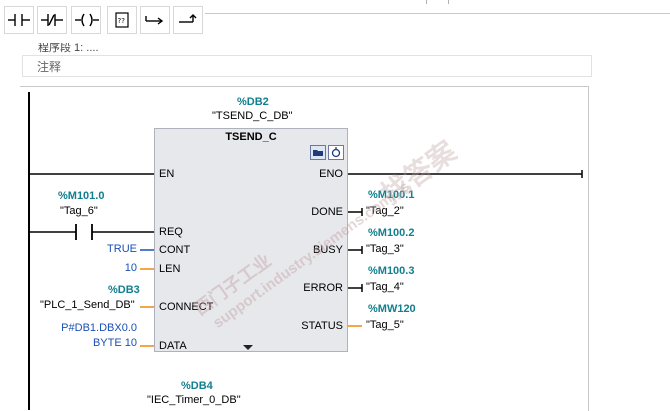 This screenshot has height=411, width=670. What do you see at coordinates (170, 269) in the screenshot?
I see `pin-len: LEN` at bounding box center [170, 269].